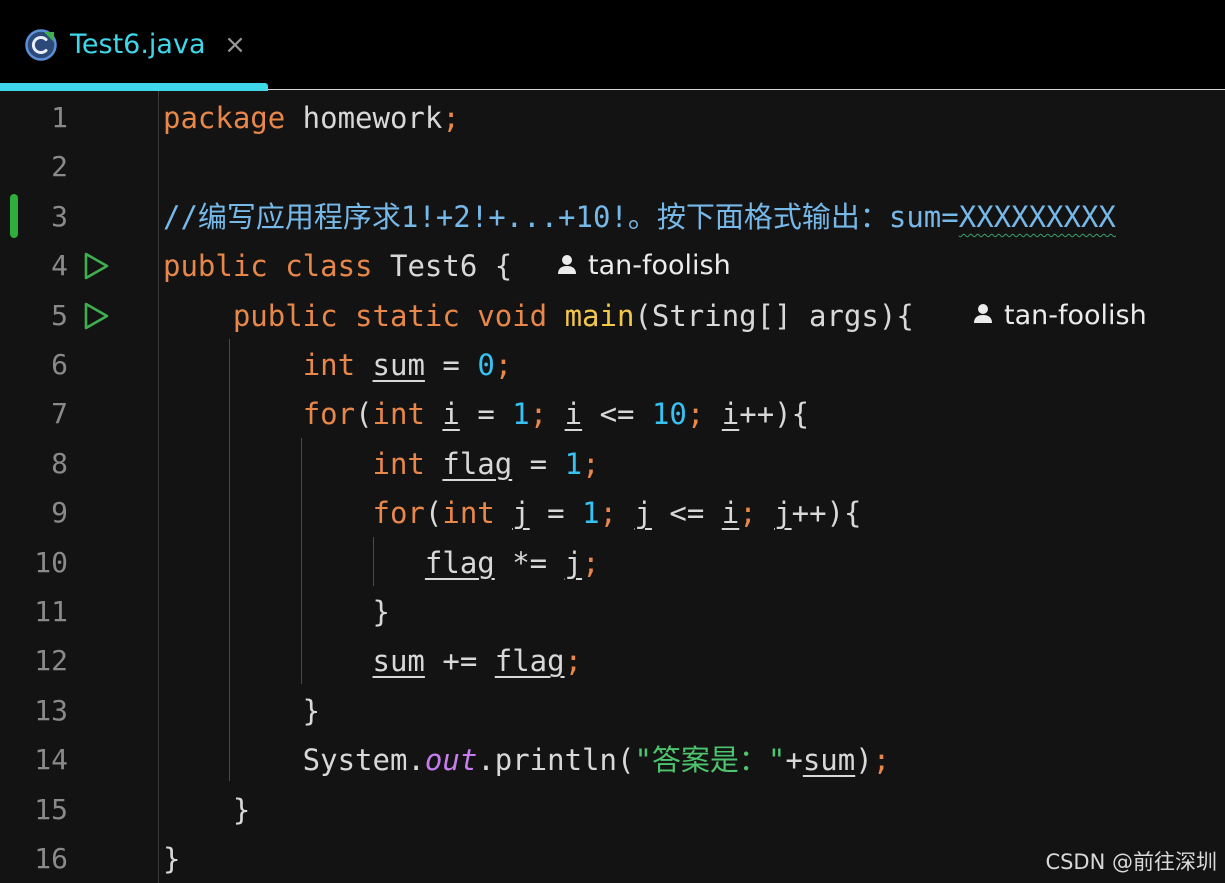  What do you see at coordinates (34, 266) in the screenshot?
I see `line-number: 4` at bounding box center [34, 266].